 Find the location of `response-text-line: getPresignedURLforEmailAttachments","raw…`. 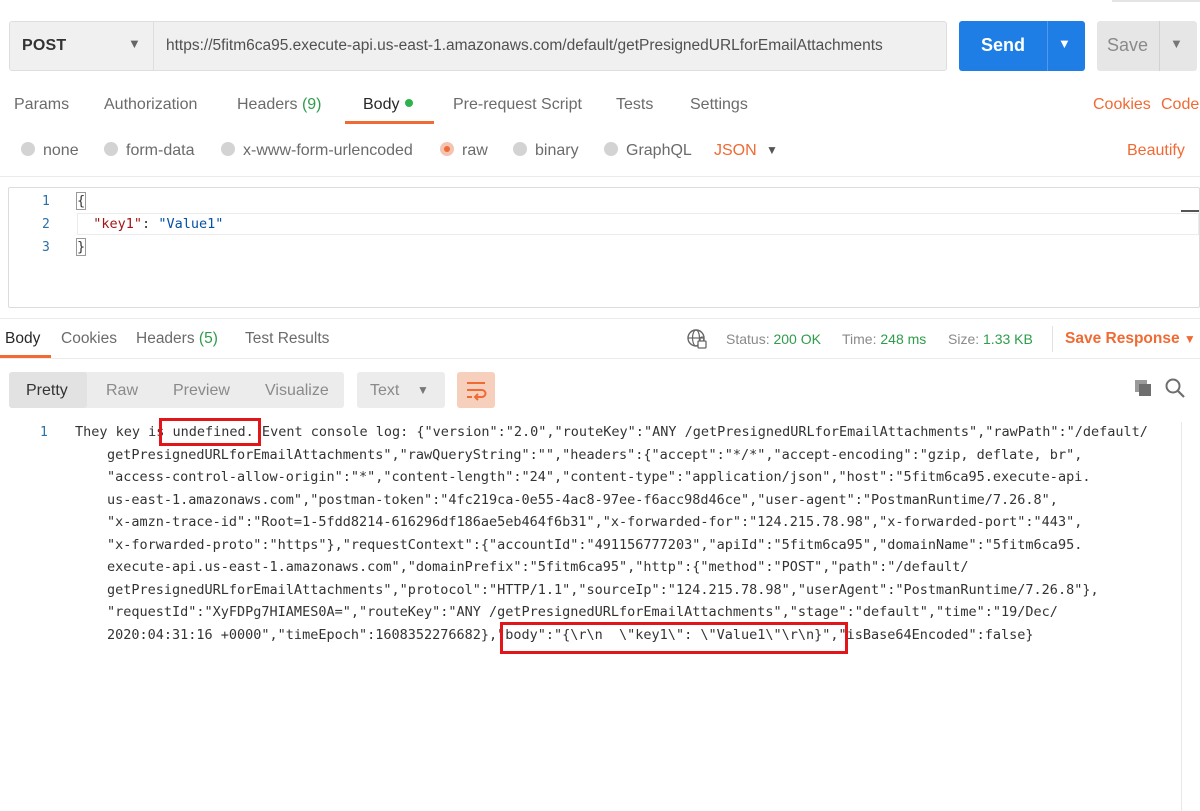

response-text-line: getPresignedURLforEmailAttachments","raw… is located at coordinates (595, 455).